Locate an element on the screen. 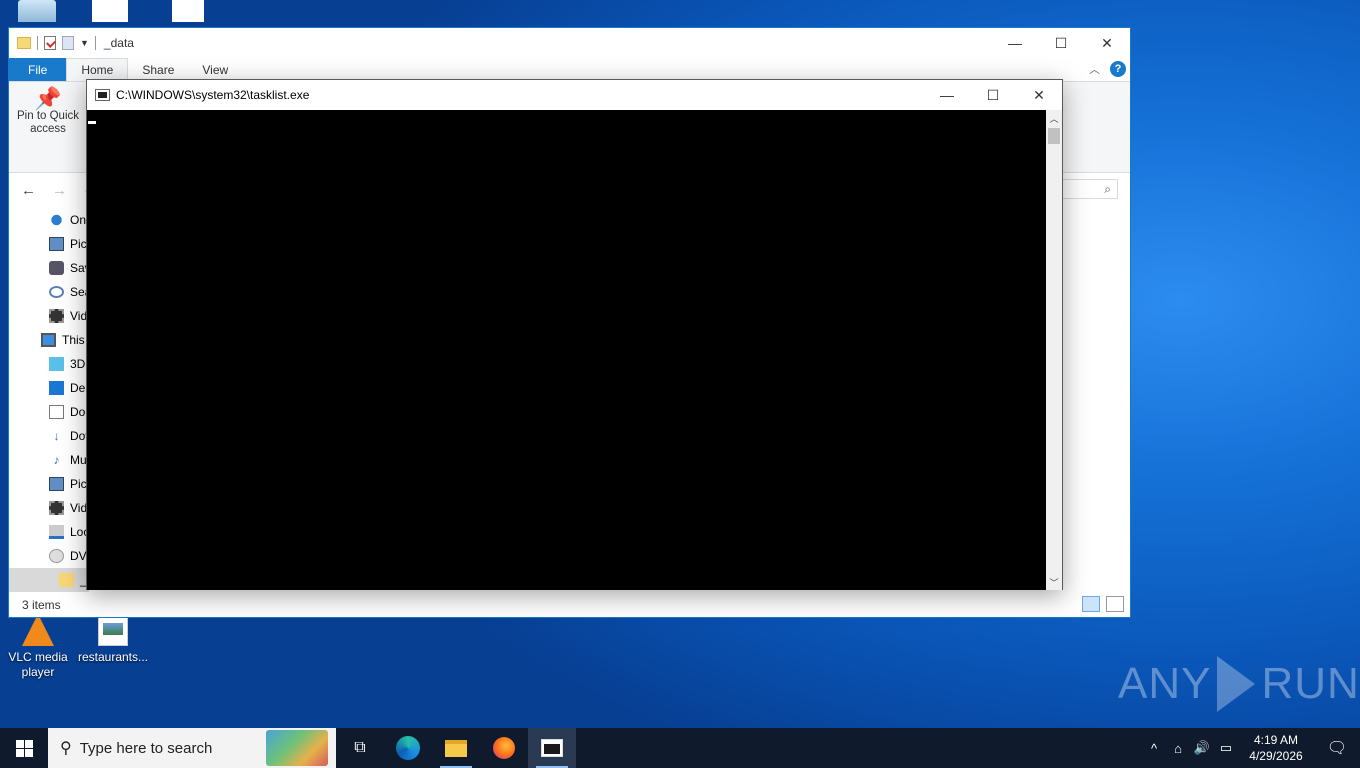 The height and width of the screenshot is (768, 1360). forward-arrow-icon: → is located at coordinates (59, 190).